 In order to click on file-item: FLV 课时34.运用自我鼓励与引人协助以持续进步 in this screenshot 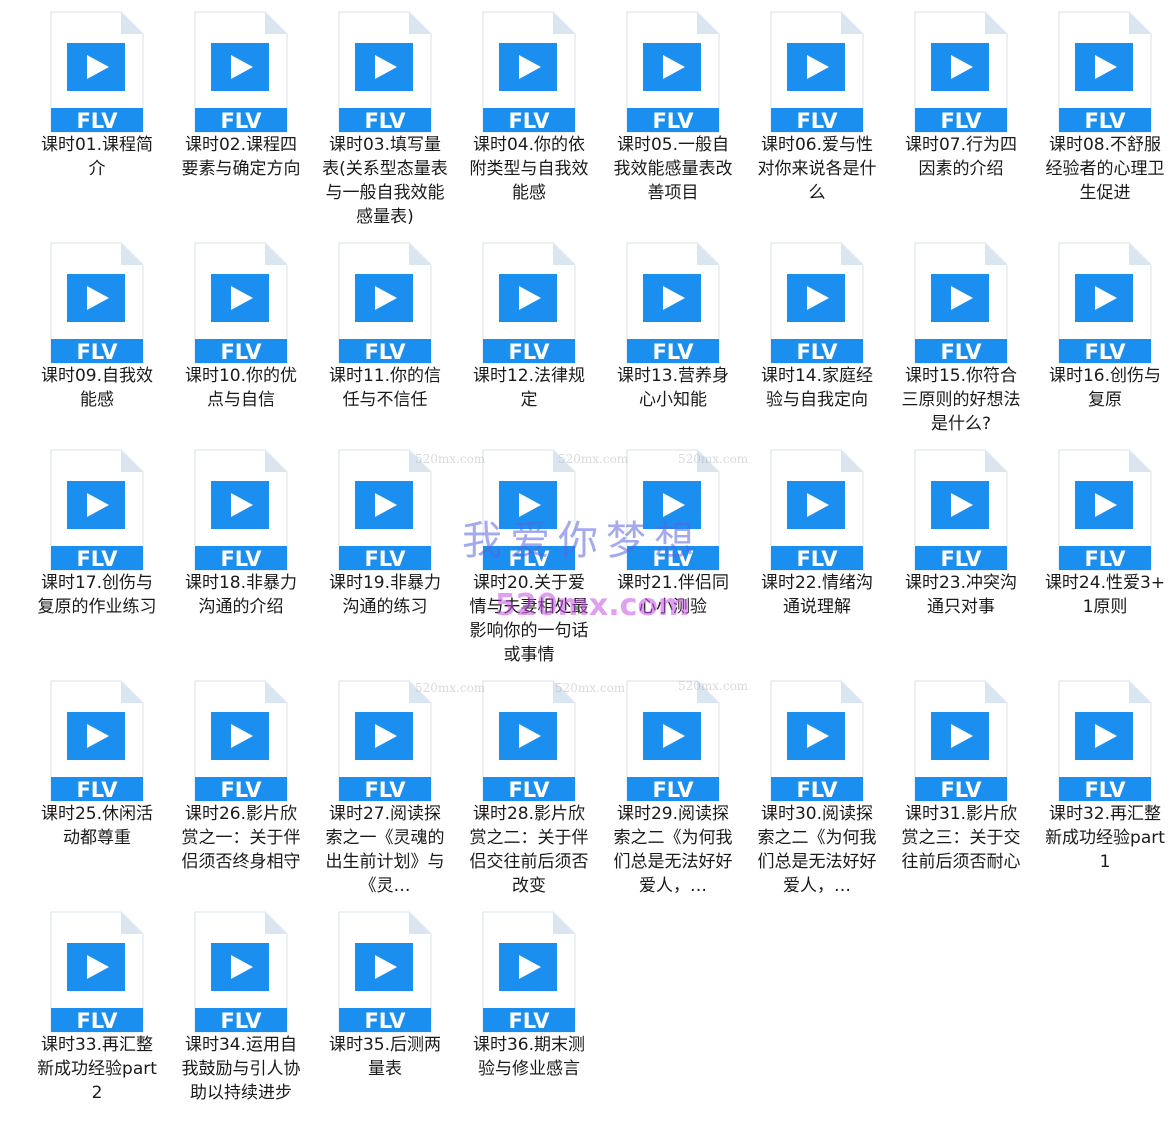, I will do `click(241, 1023)`.